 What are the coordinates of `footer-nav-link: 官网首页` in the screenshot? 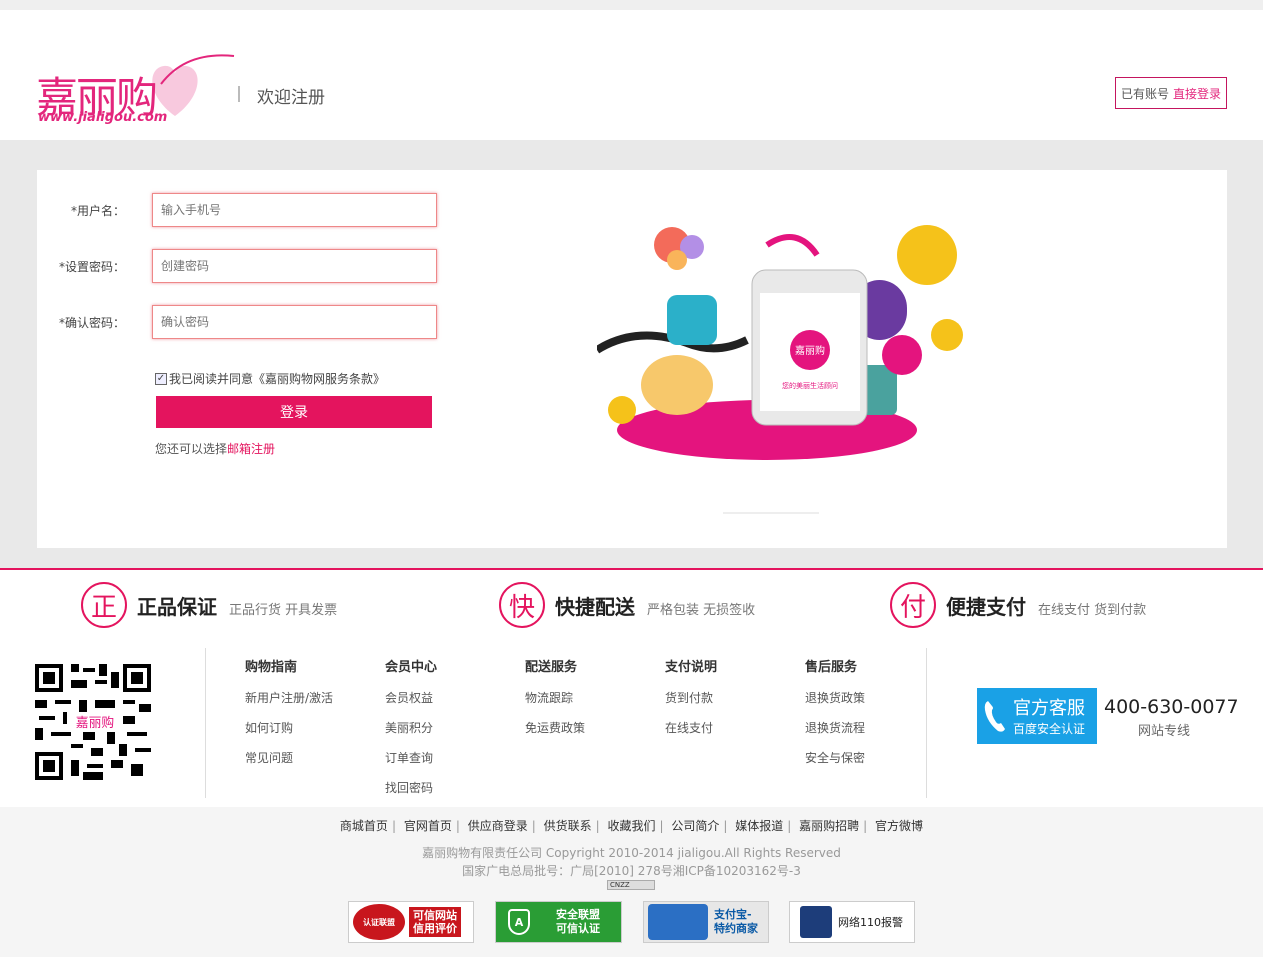 It's located at (428, 826).